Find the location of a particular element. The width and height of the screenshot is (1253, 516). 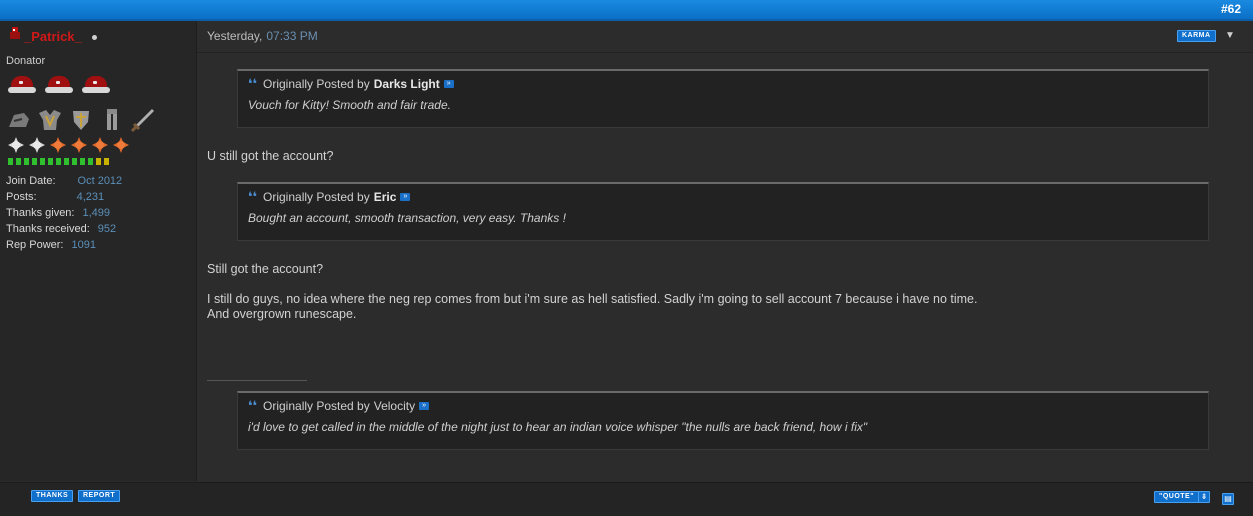

stat-posts: Posts: 4,231 is located at coordinates (64, 199).